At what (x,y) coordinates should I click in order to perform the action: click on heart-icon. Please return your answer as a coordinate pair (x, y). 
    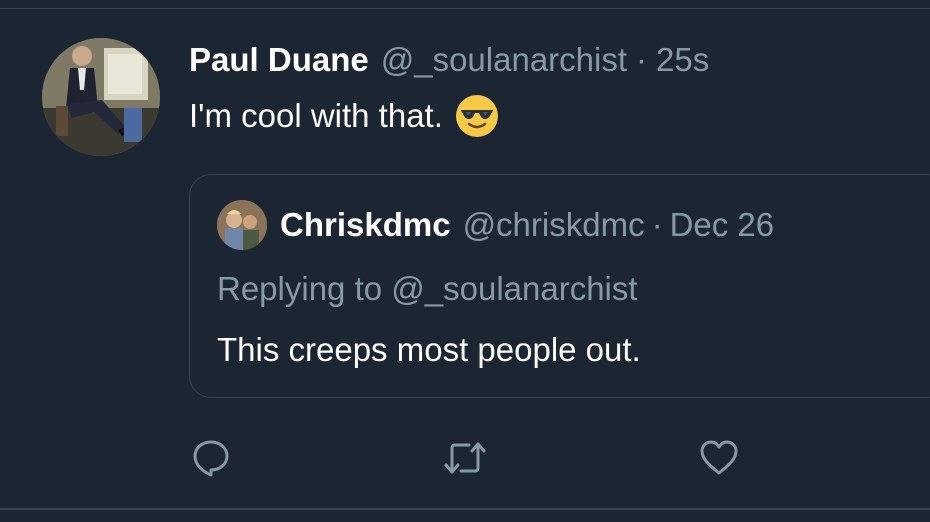
    Looking at the image, I should click on (719, 460).